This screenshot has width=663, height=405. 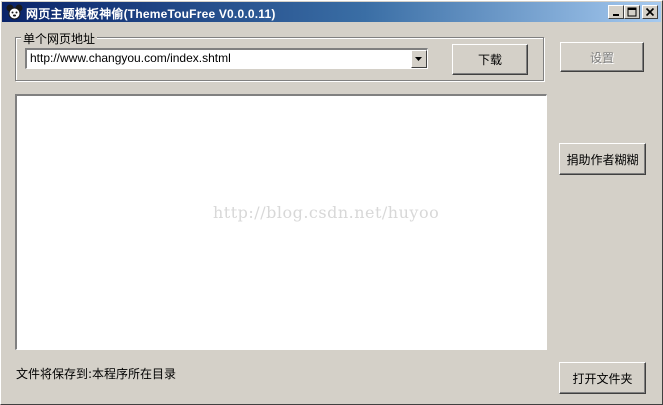 What do you see at coordinates (602, 159) in the screenshot?
I see `donate-button: 捐助作者糊糊` at bounding box center [602, 159].